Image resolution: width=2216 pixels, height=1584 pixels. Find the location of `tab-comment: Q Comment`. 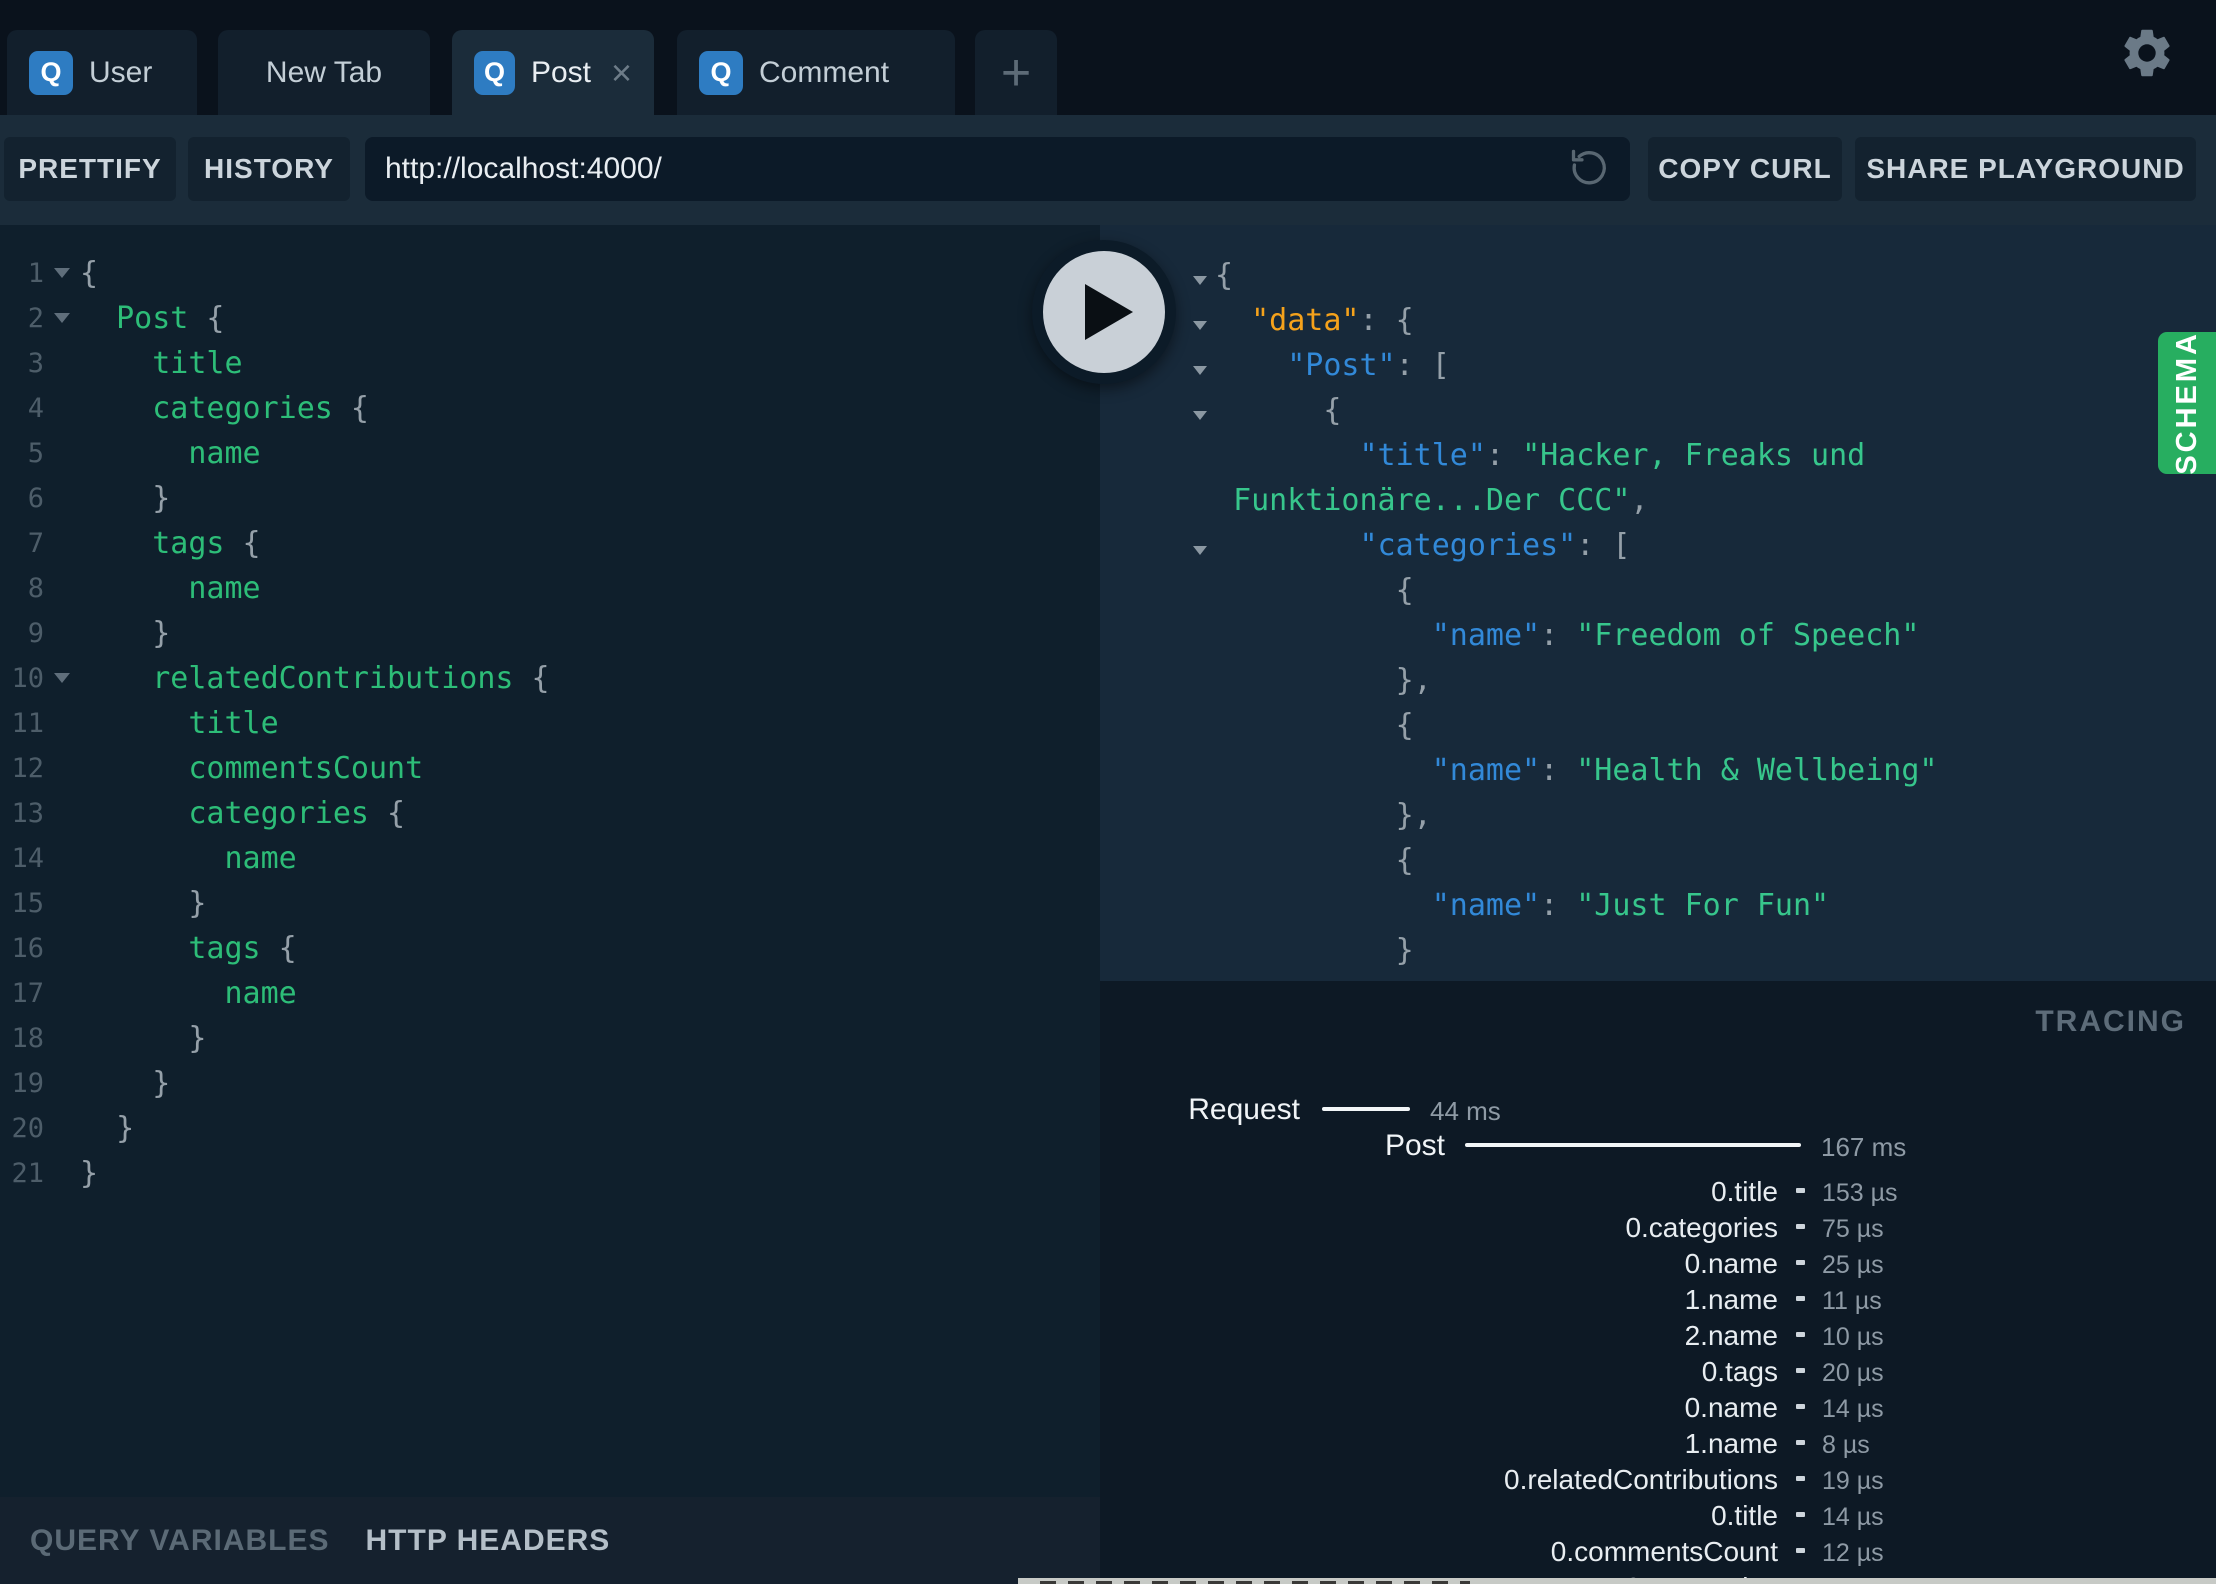

tab-comment: Q Comment is located at coordinates (816, 72).